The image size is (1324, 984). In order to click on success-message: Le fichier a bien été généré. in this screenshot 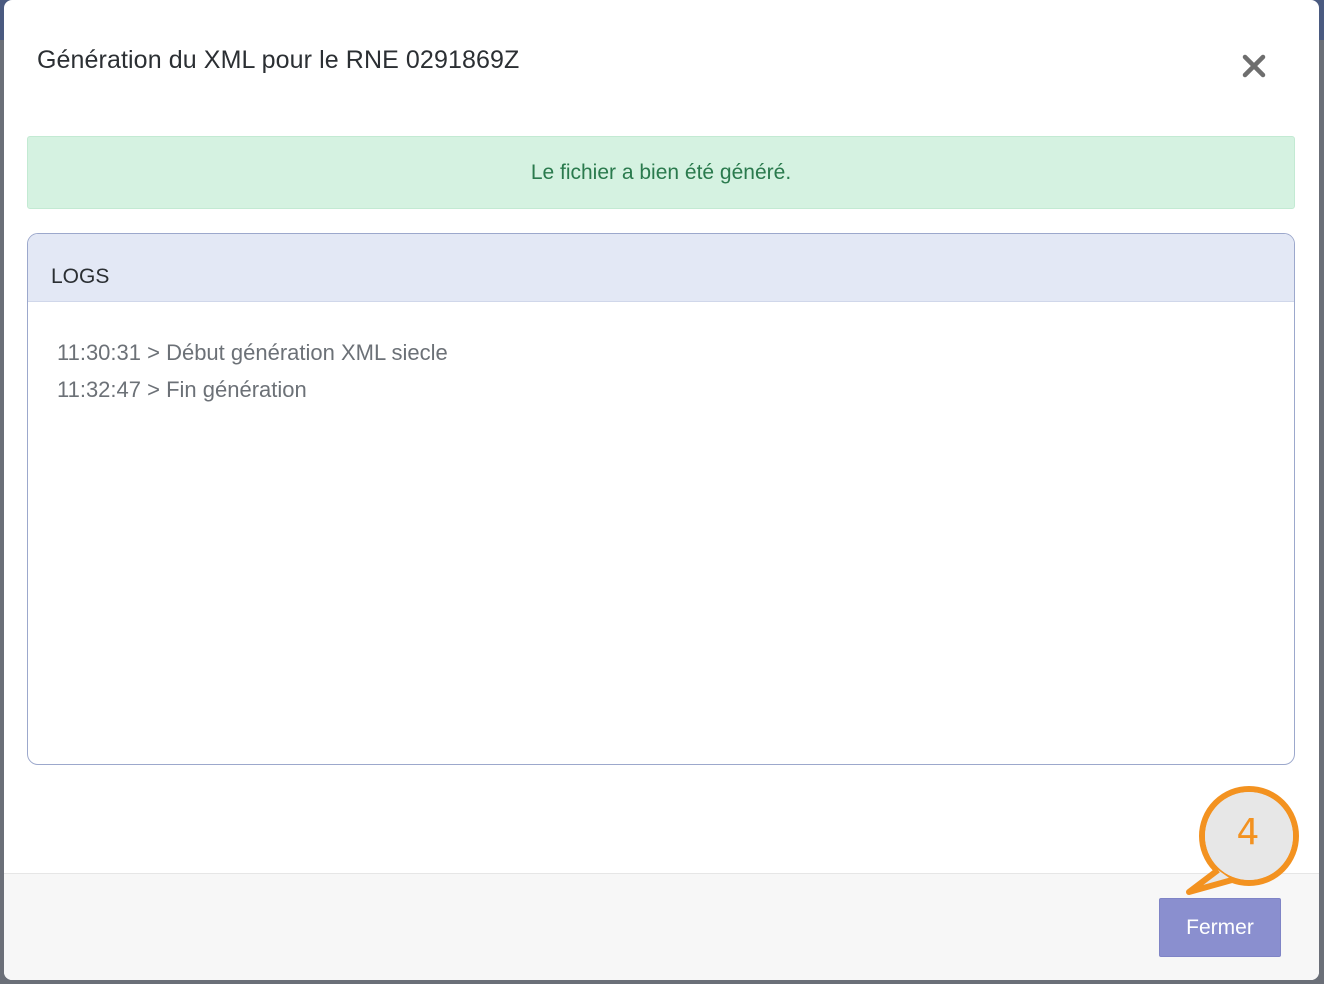, I will do `click(661, 172)`.